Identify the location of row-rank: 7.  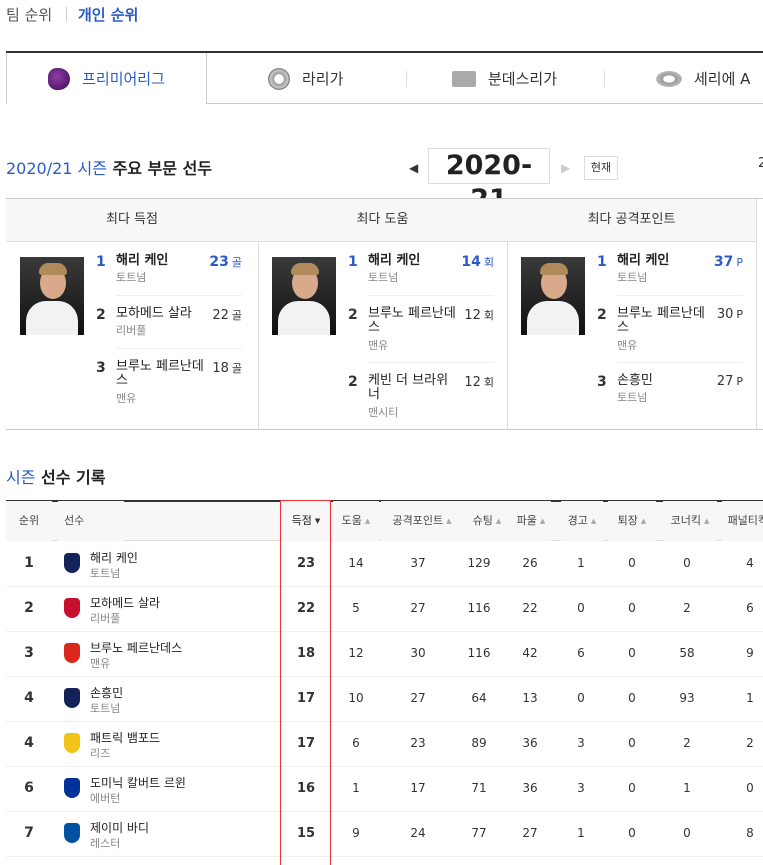
(29, 833).